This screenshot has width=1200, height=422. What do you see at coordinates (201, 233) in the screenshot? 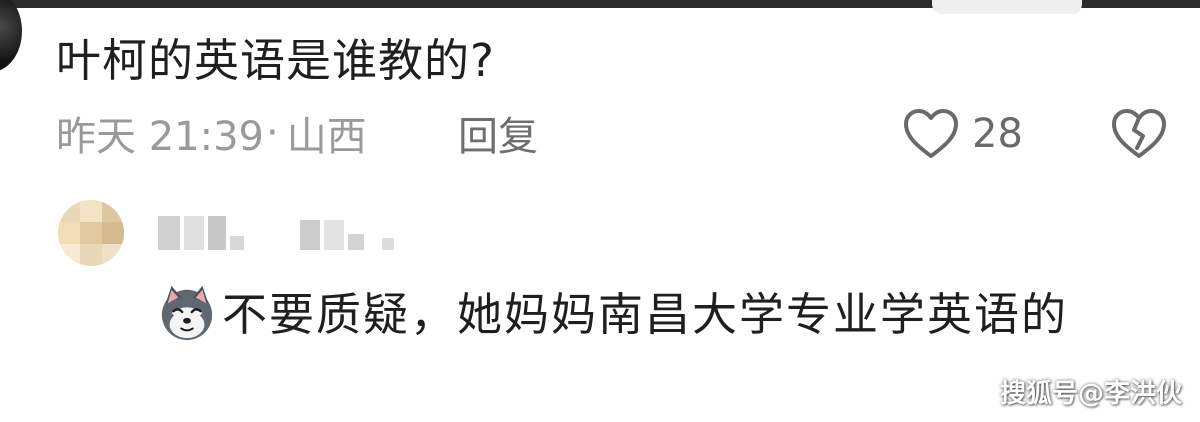
I see `replier-name-blurred` at bounding box center [201, 233].